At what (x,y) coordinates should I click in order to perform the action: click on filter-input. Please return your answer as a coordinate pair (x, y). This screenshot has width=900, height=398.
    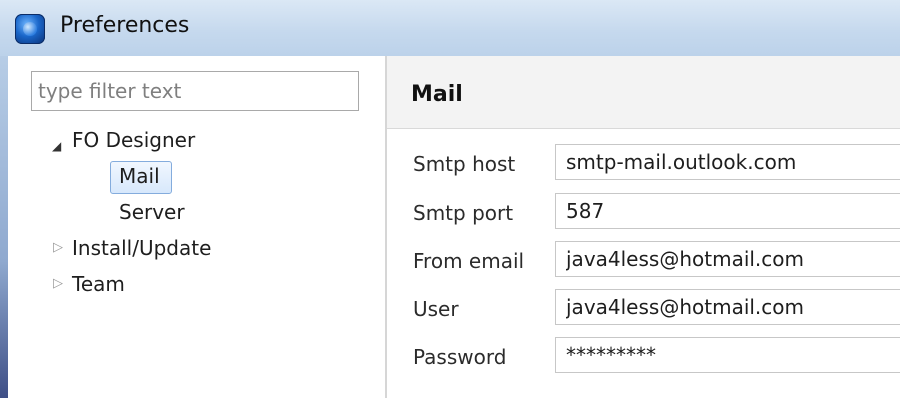
    Looking at the image, I should click on (195, 91).